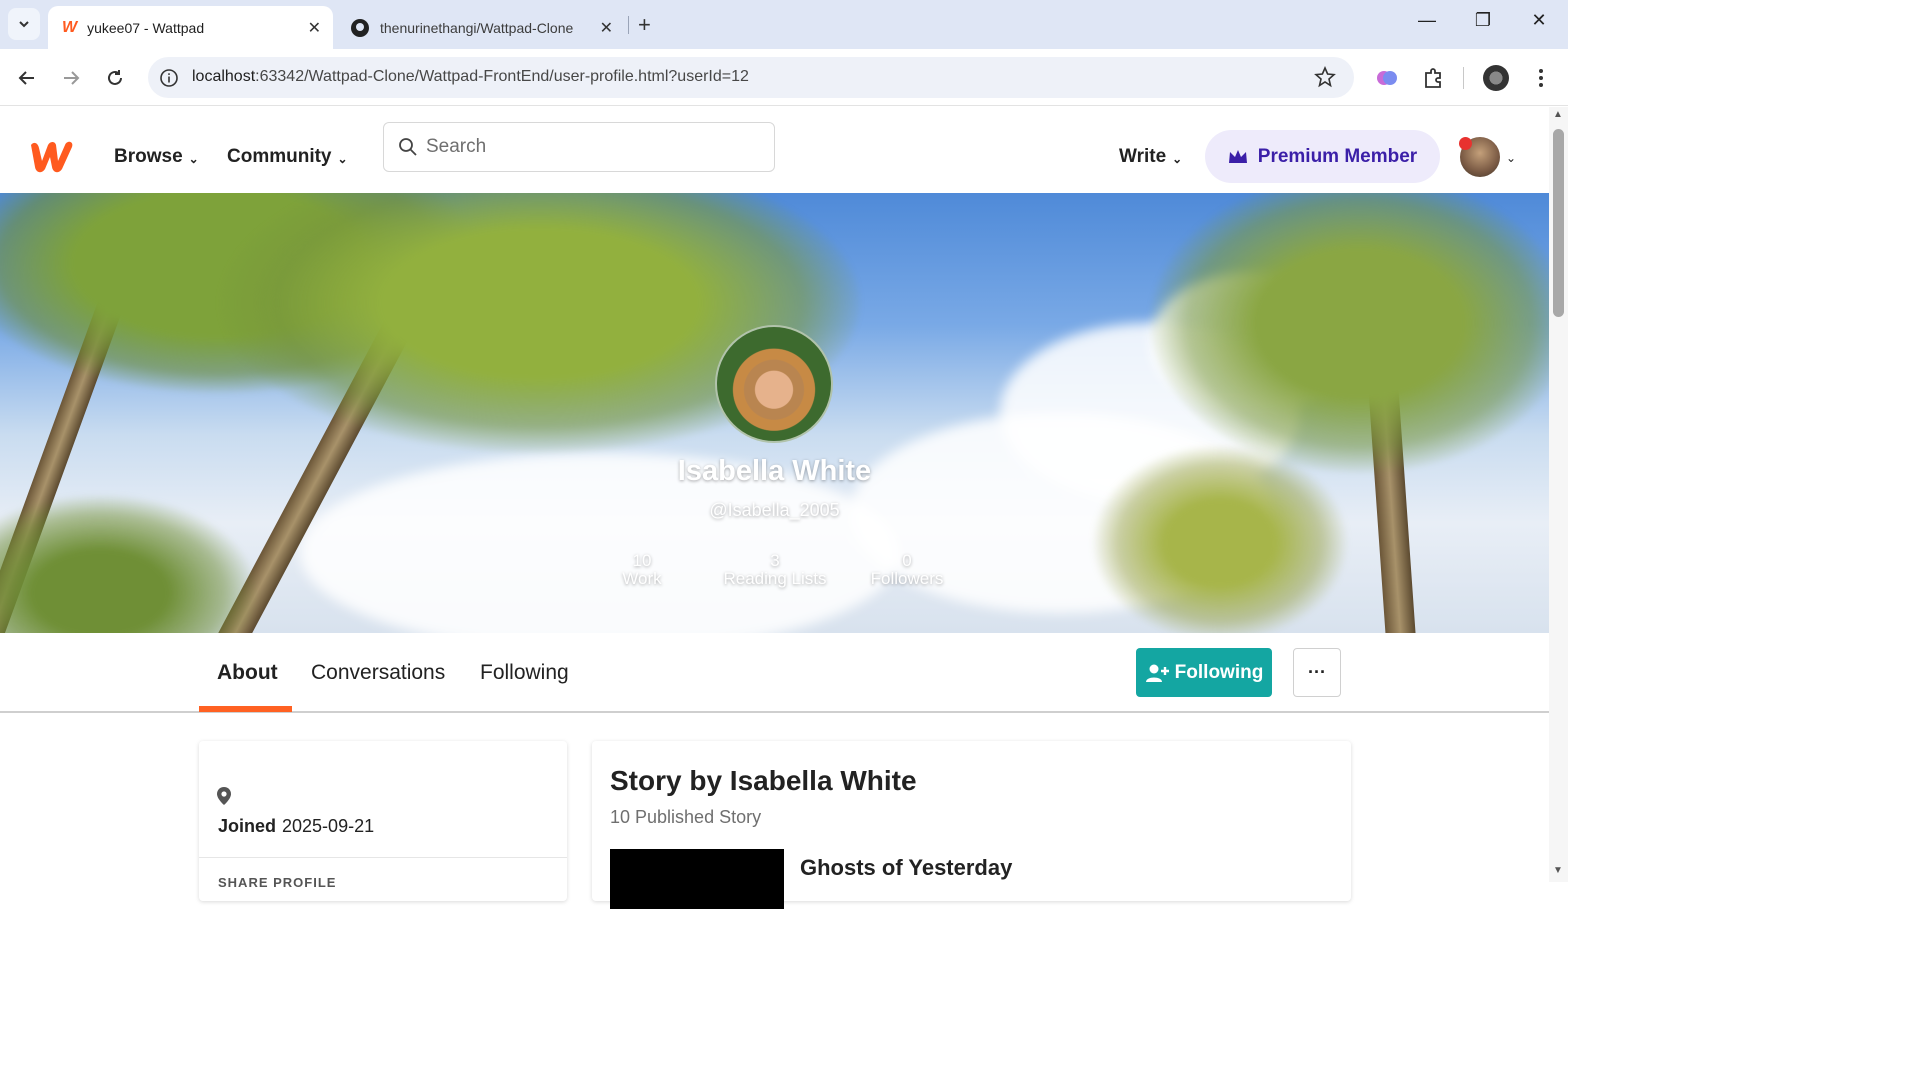  I want to click on extension-brain-icon, so click(1387, 78).